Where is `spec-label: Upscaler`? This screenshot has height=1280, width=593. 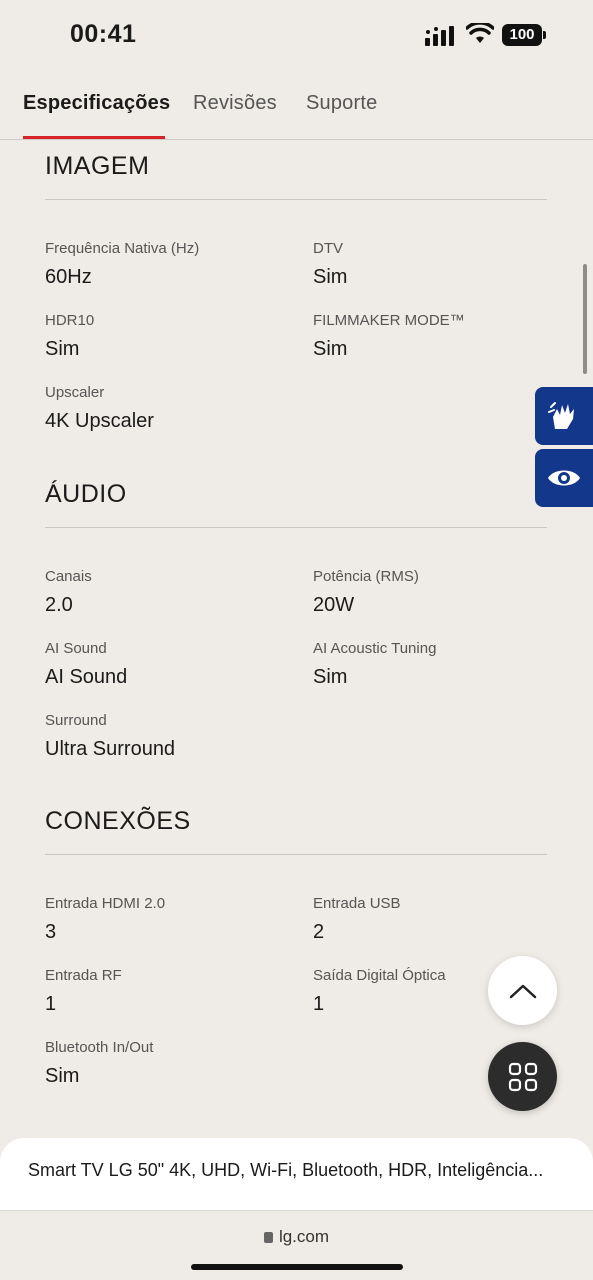
spec-label: Upscaler is located at coordinates (75, 392).